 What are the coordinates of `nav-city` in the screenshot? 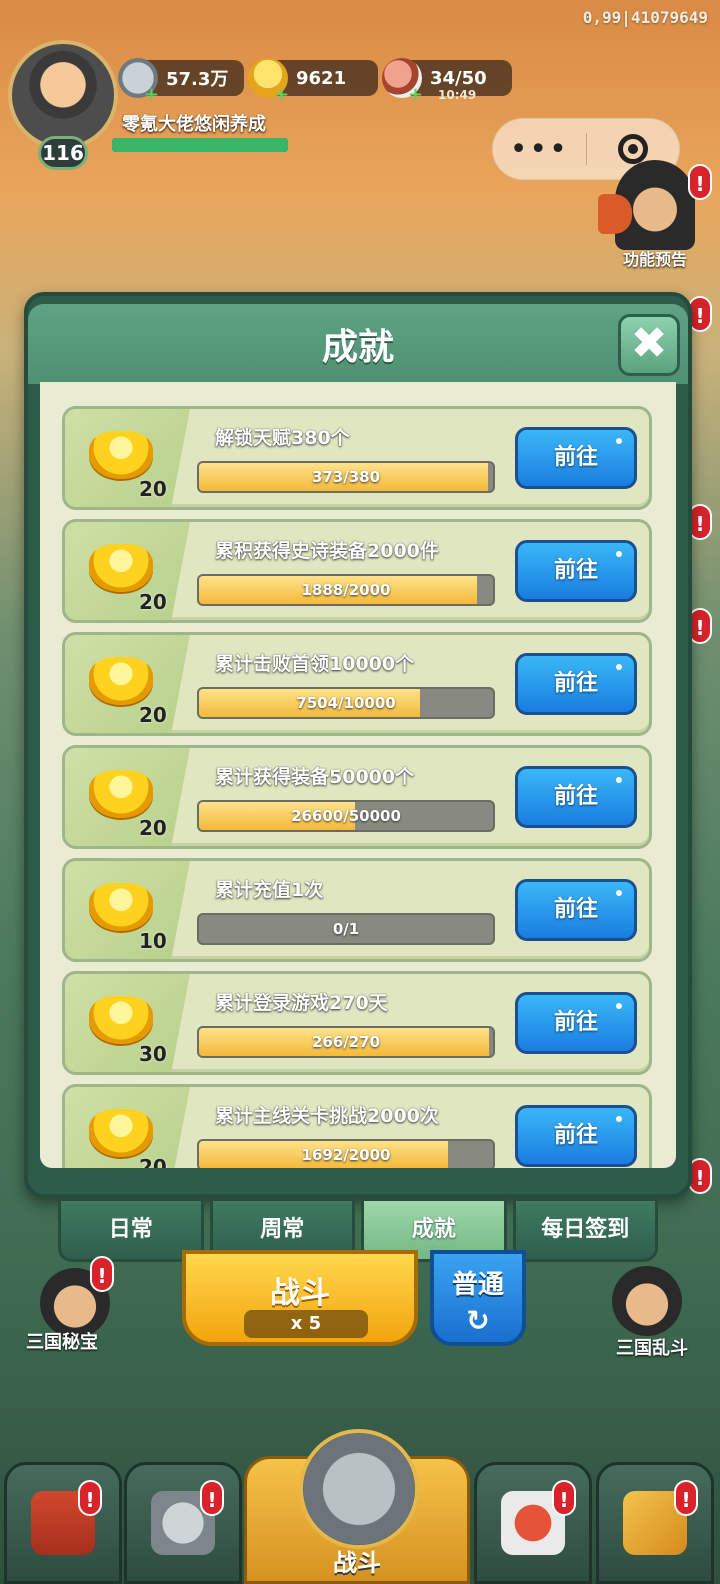 It's located at (63, 1523).